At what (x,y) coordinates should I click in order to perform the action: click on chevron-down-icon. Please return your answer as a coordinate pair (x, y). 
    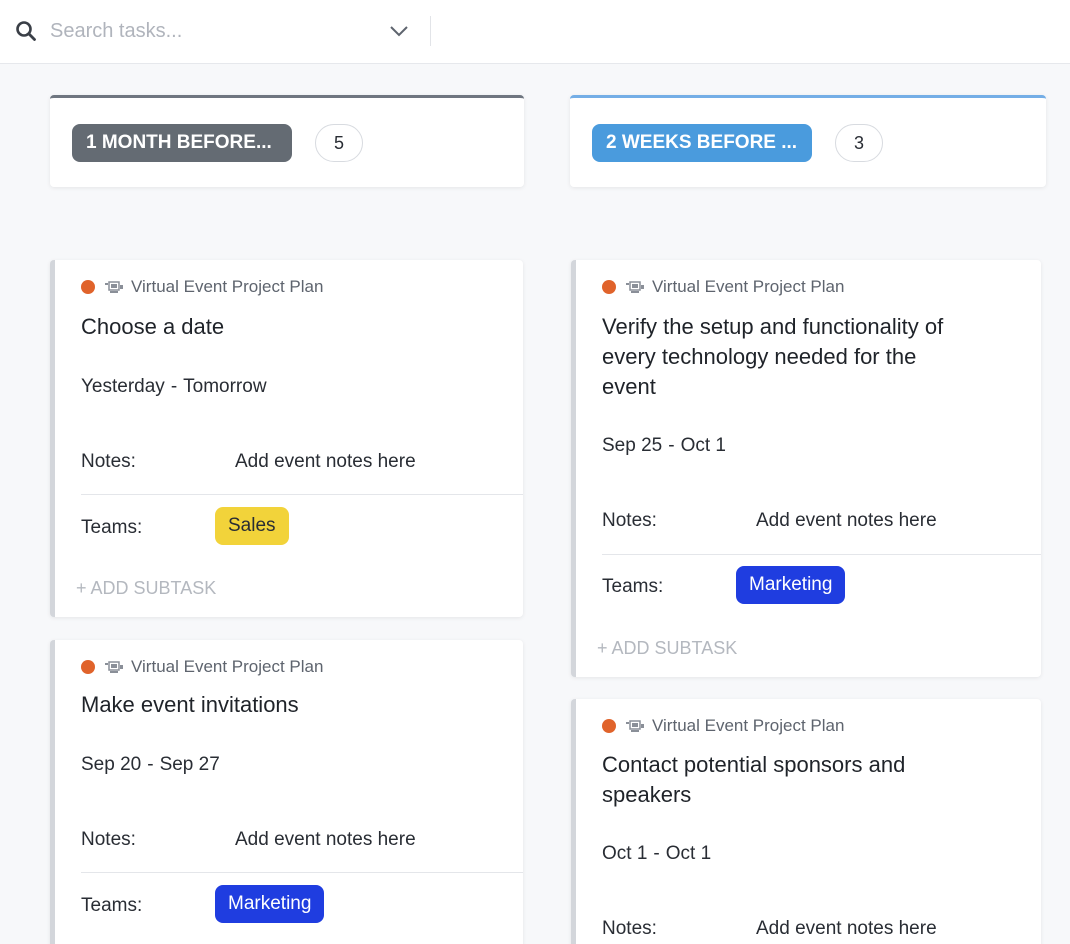
    Looking at the image, I should click on (399, 31).